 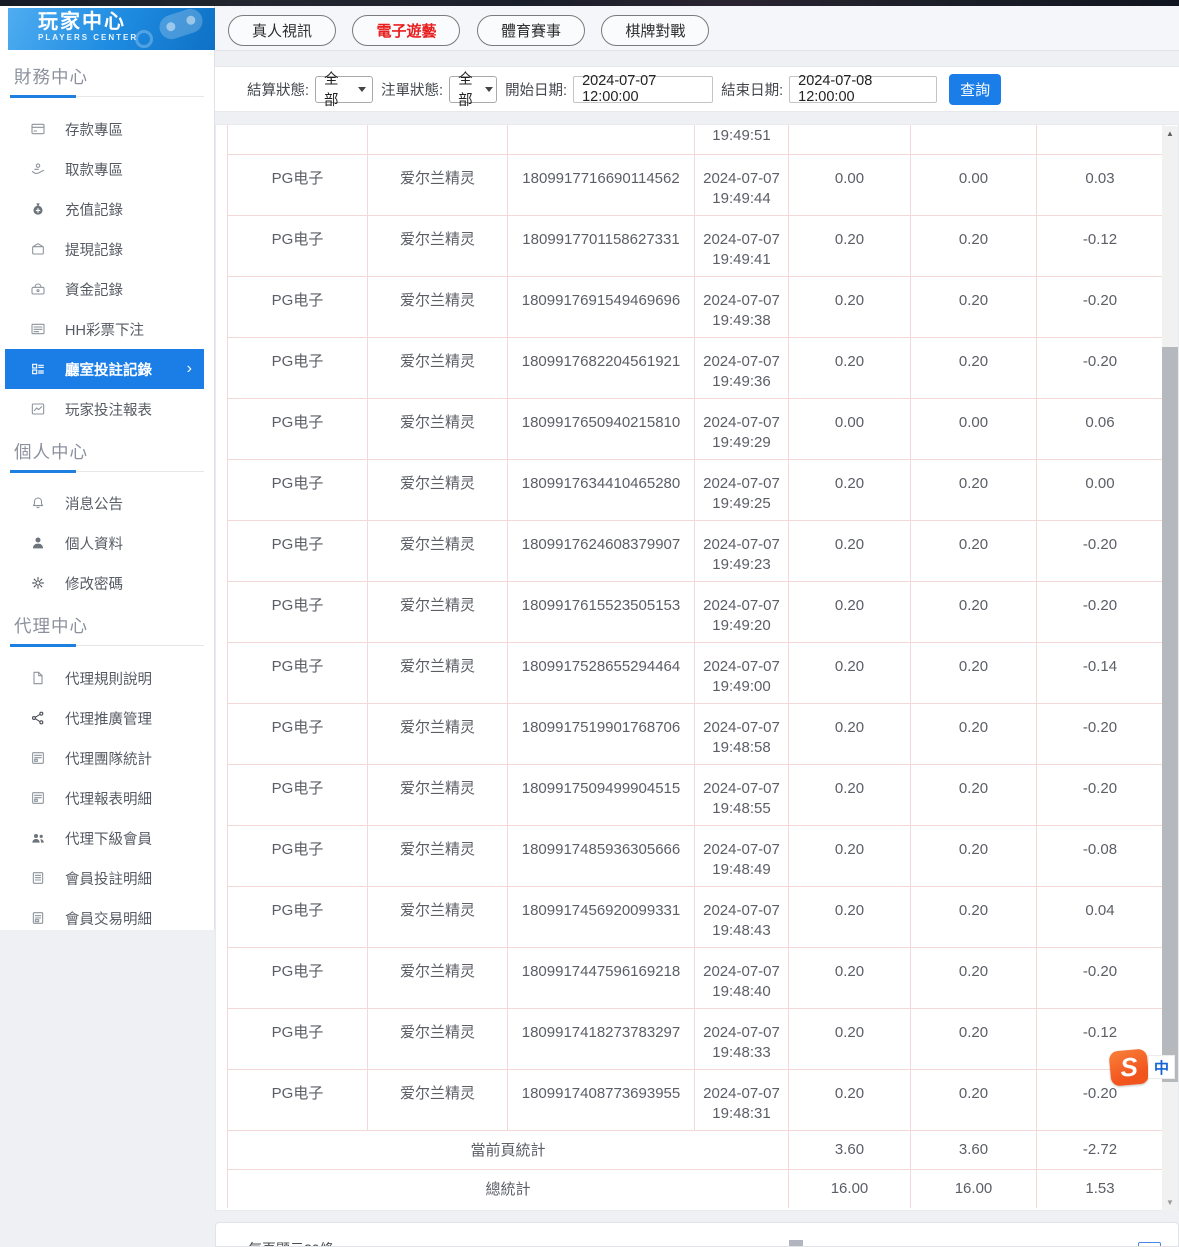 I want to click on sidebar-item-withdraw: 取款專區, so click(x=107, y=169).